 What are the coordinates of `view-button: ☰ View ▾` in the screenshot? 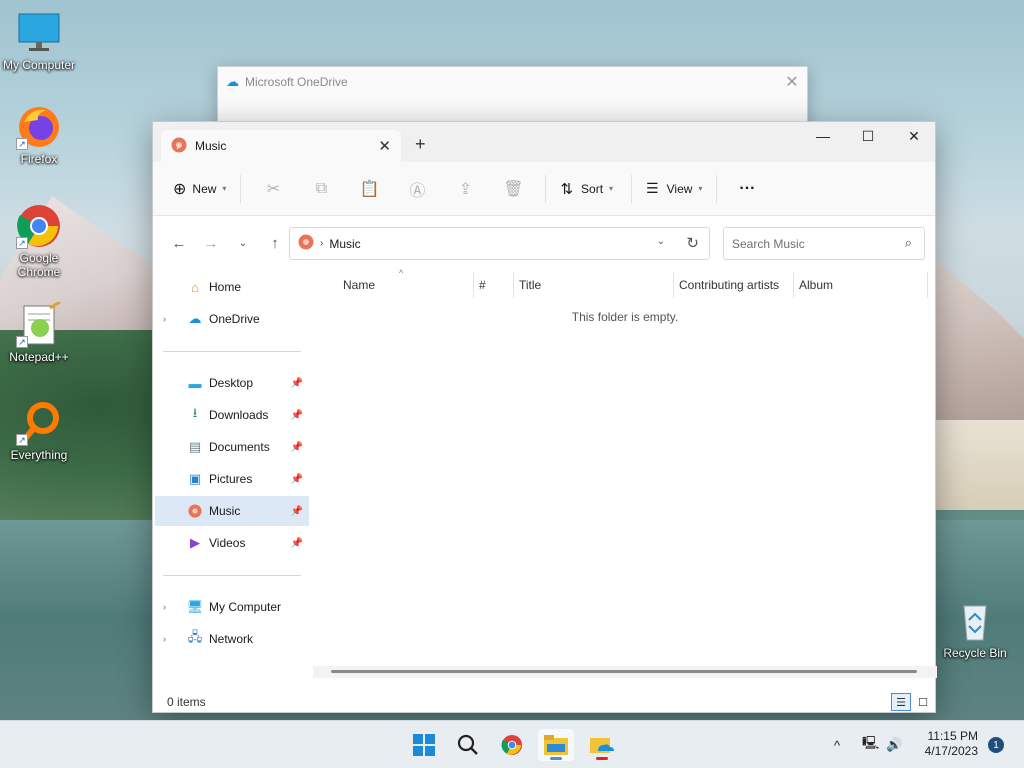 It's located at (674, 189).